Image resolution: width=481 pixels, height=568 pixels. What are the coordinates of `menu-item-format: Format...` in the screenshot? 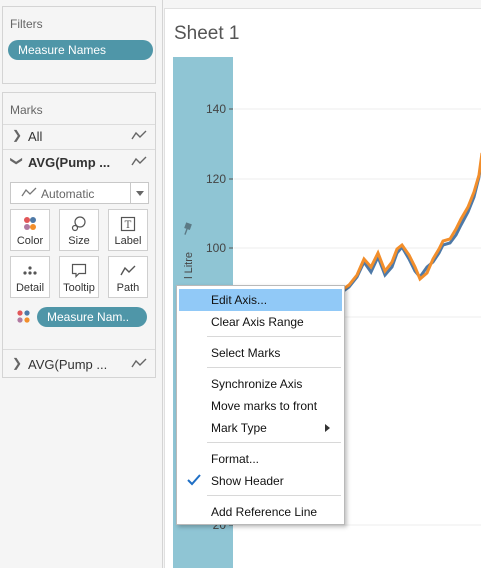 It's located at (260, 459).